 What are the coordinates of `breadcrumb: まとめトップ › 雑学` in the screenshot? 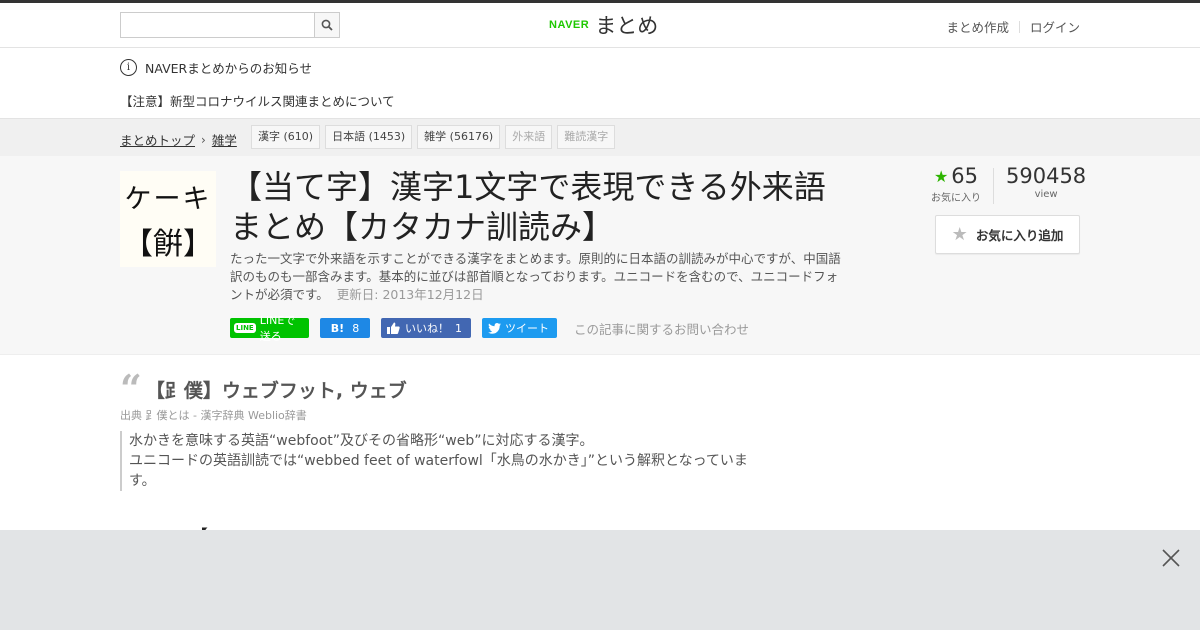 It's located at (178, 139).